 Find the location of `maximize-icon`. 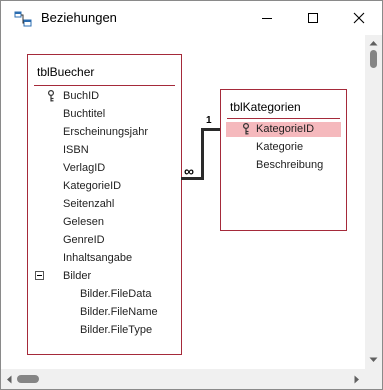

maximize-icon is located at coordinates (313, 18).